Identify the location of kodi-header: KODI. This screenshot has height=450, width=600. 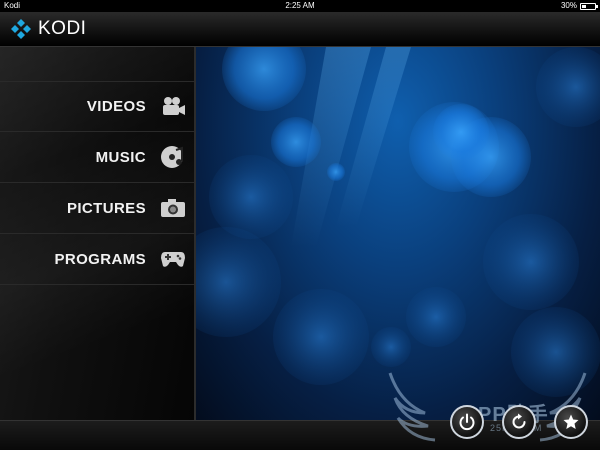
(300, 29).